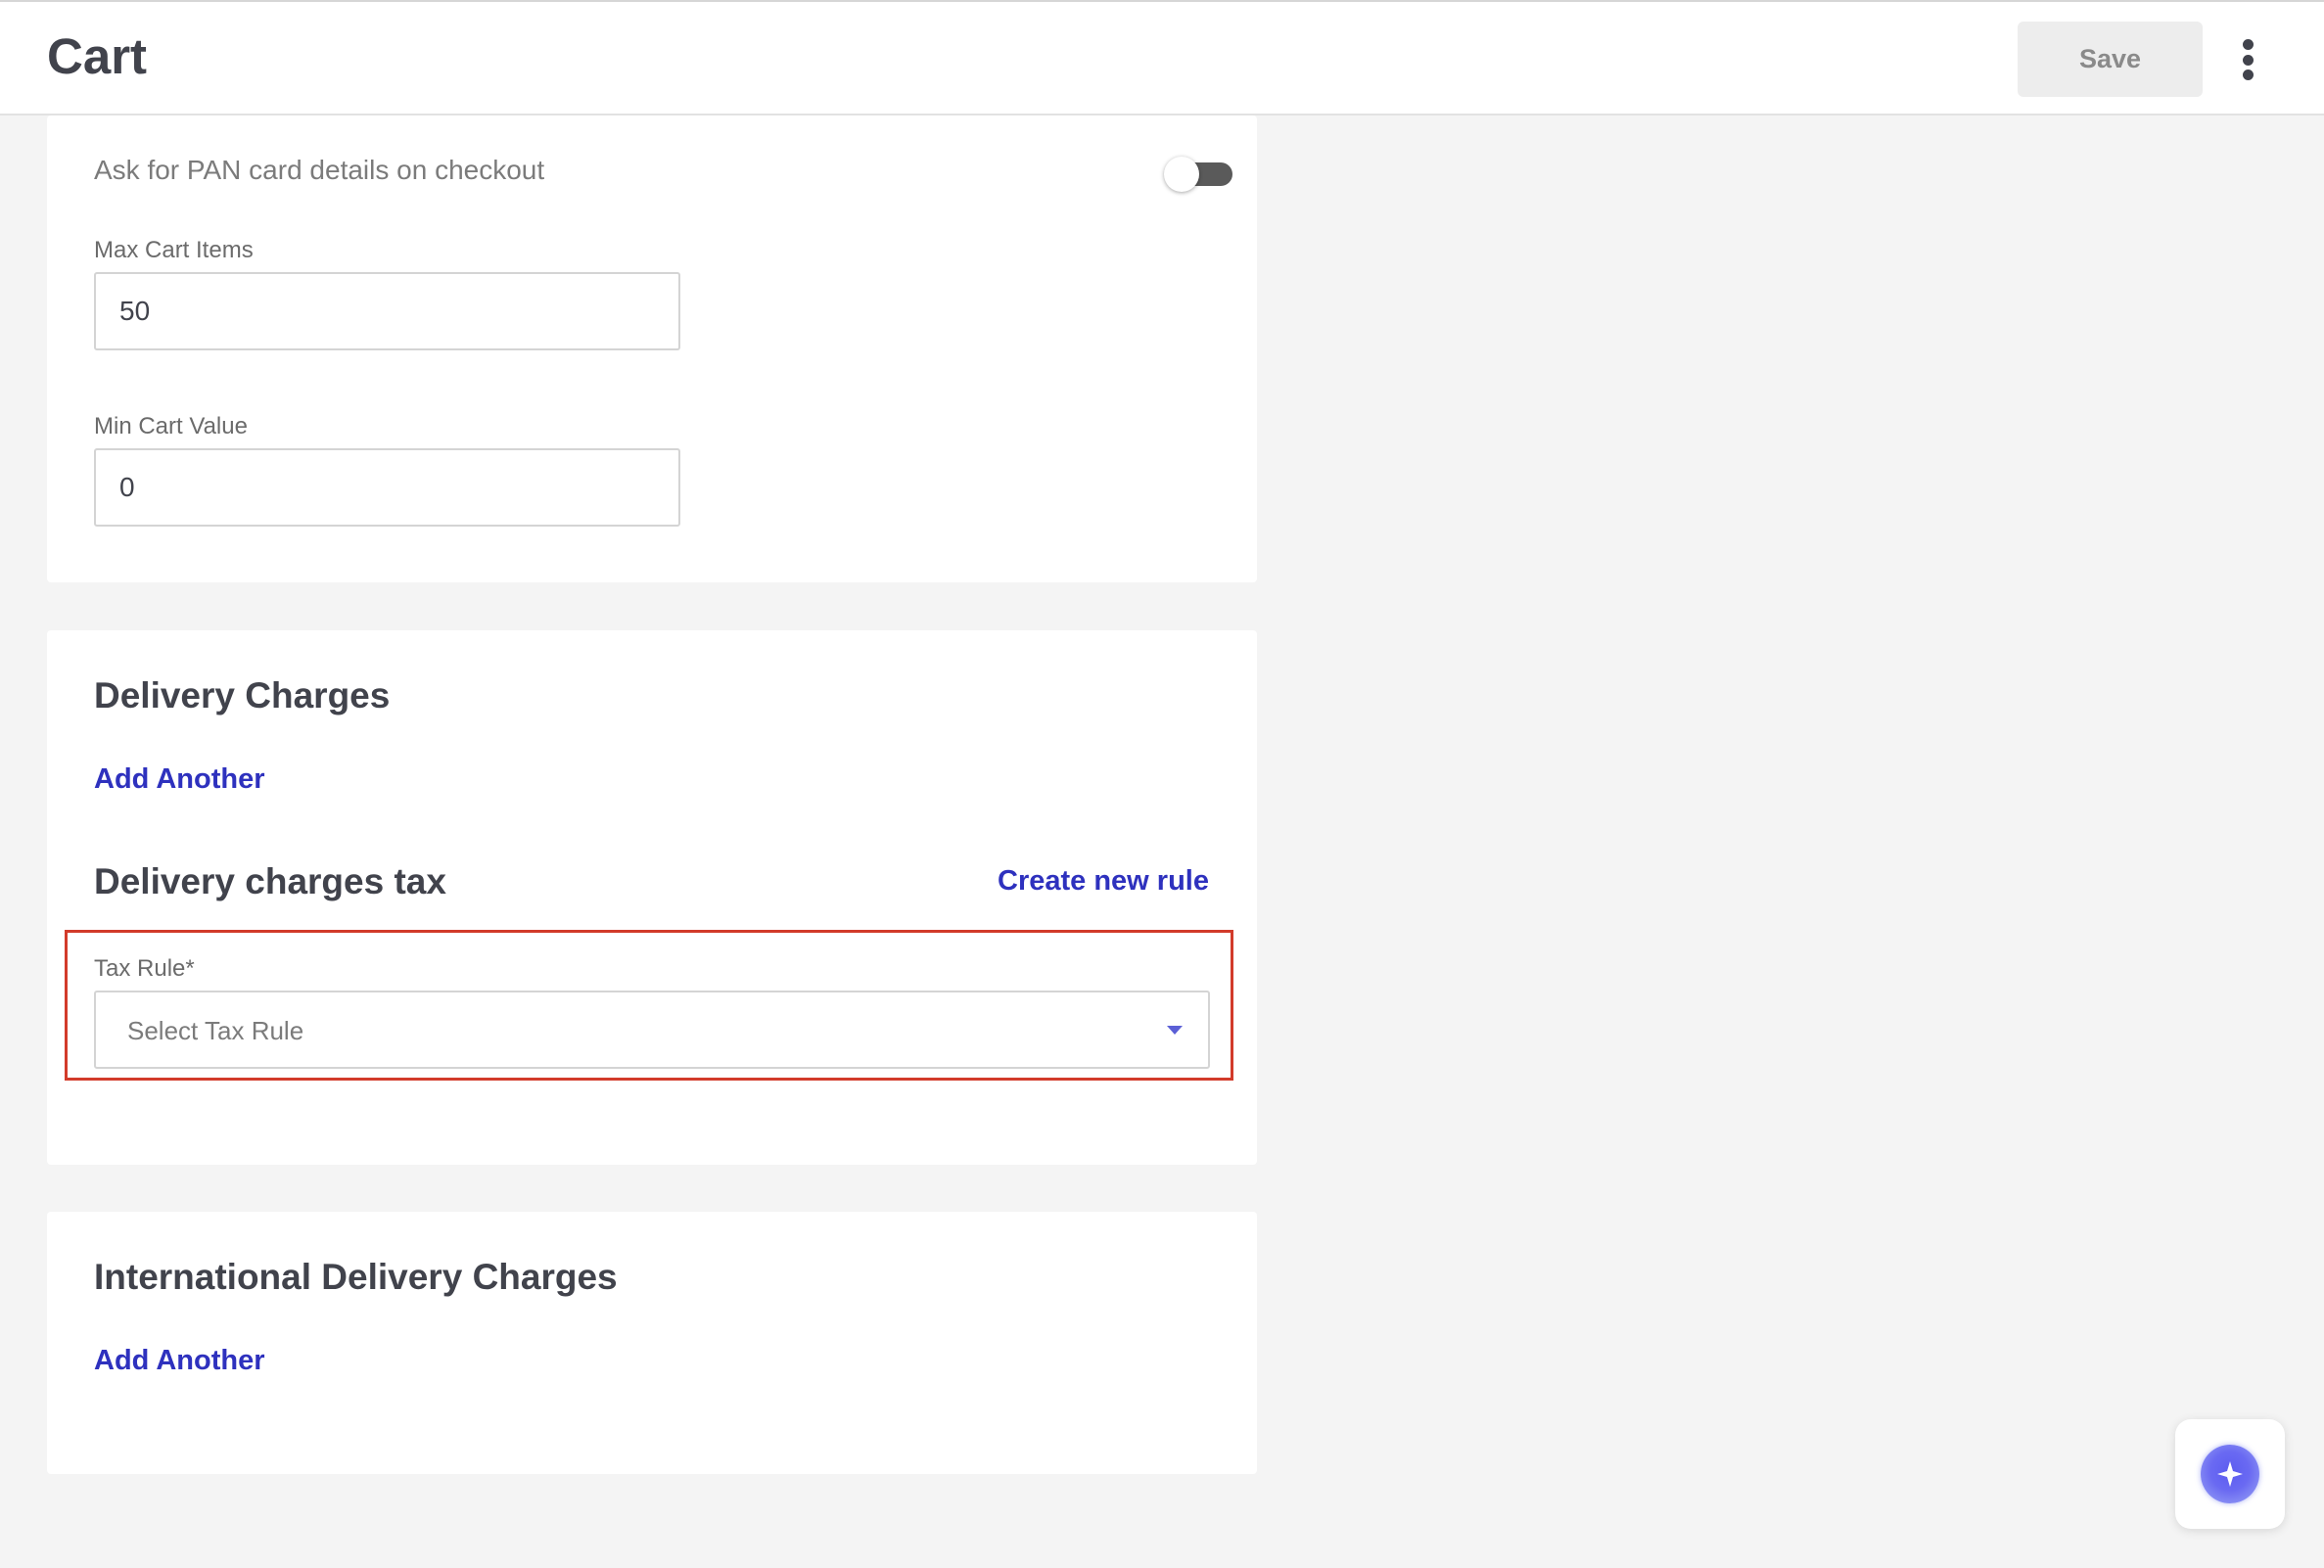 The width and height of the screenshot is (2324, 1568). What do you see at coordinates (97, 56) in the screenshot?
I see `page-title: Cart` at bounding box center [97, 56].